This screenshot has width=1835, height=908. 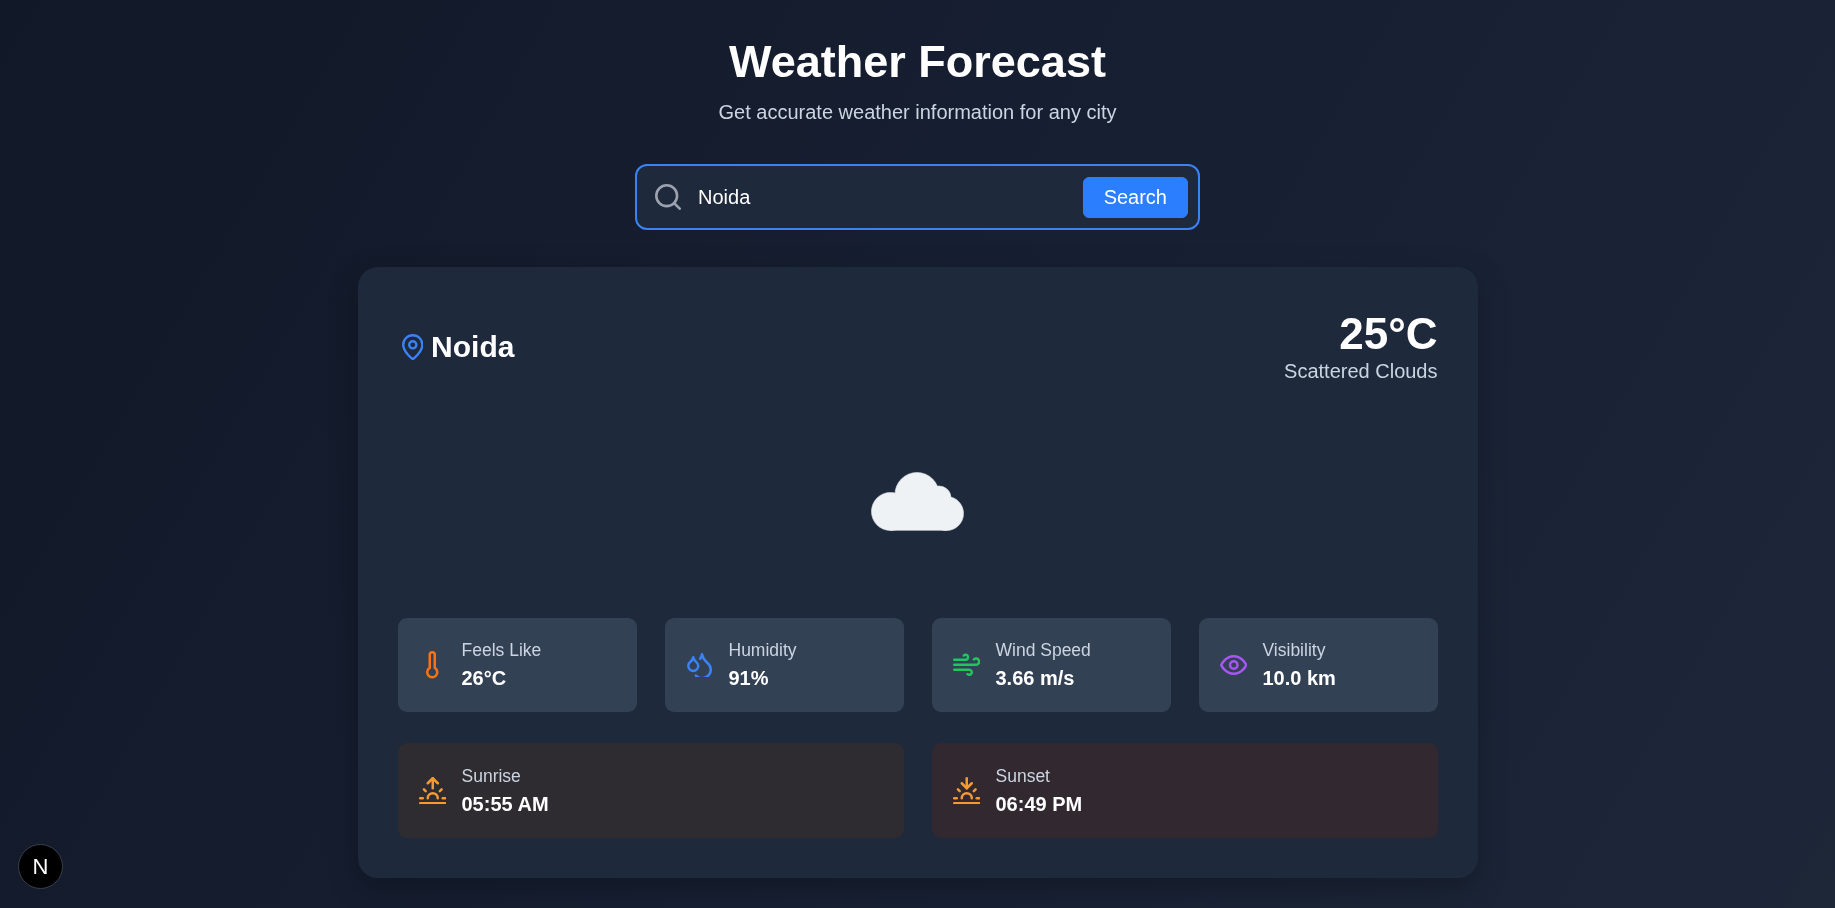 I want to click on city-name: Noida, so click(x=473, y=347).